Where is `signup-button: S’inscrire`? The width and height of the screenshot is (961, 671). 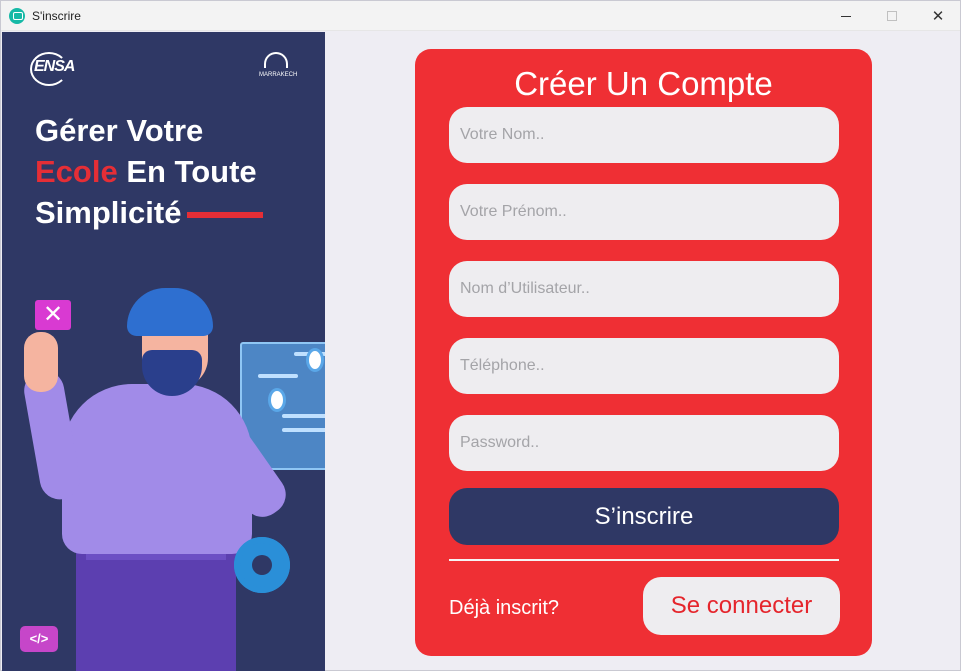 signup-button: S’inscrire is located at coordinates (644, 516).